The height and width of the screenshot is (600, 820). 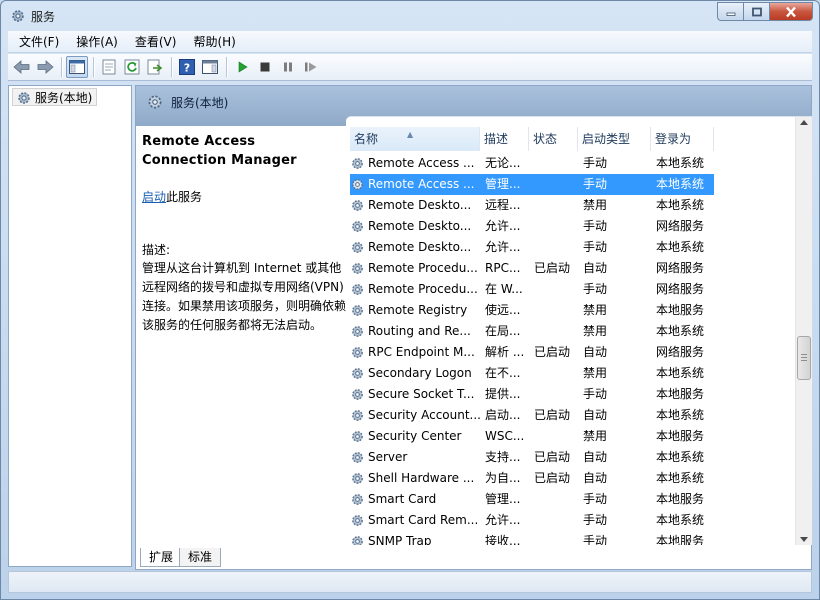 I want to click on service-name: Security Center, so click(x=415, y=436).